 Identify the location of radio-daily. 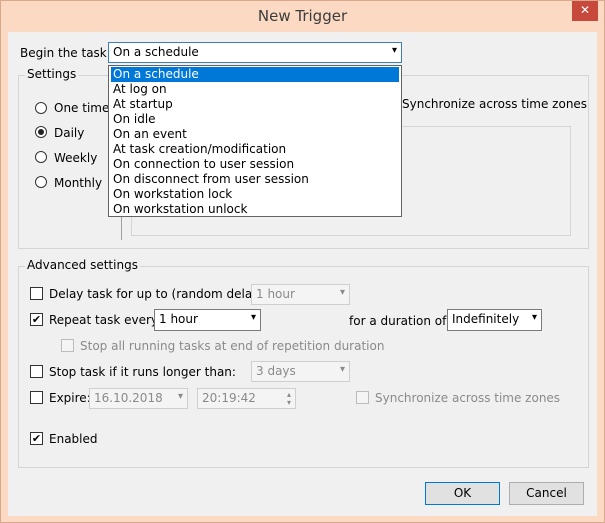
(41, 132).